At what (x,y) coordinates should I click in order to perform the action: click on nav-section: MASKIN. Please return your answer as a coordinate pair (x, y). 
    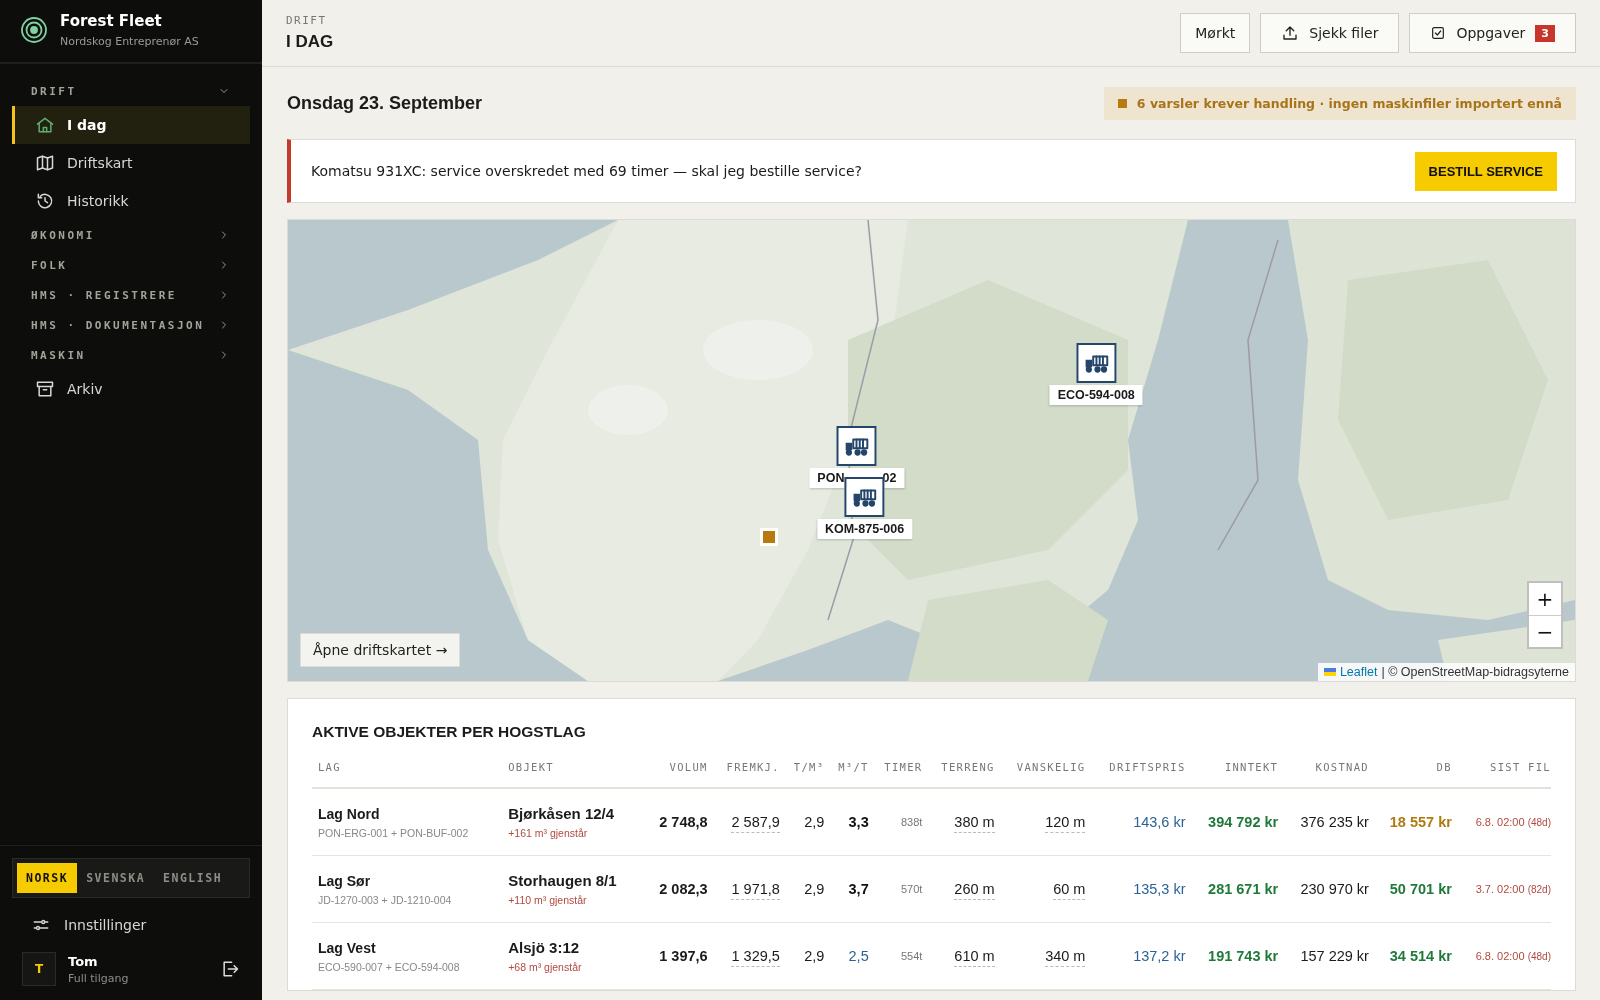
    Looking at the image, I should click on (131, 355).